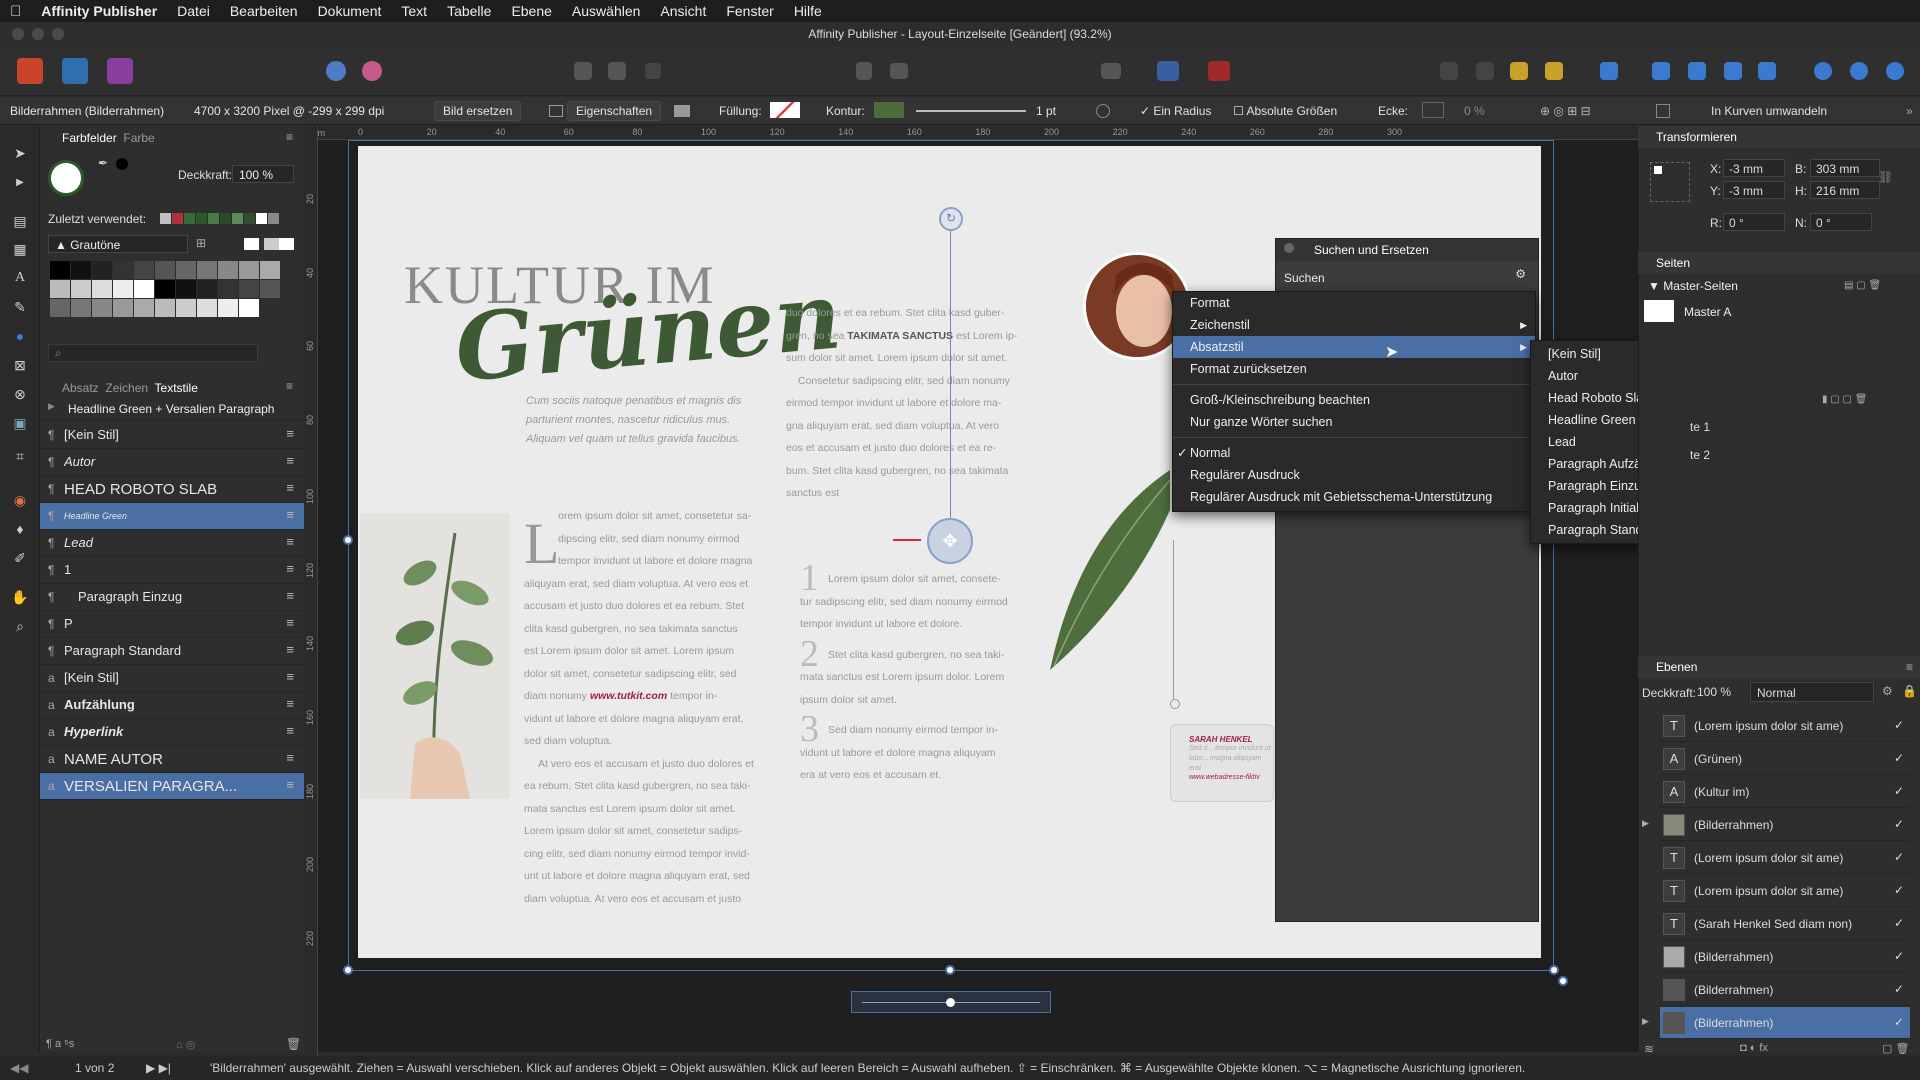  Describe the element at coordinates (614, 111) in the screenshot. I see `properties-button: Eigenschaften` at that location.